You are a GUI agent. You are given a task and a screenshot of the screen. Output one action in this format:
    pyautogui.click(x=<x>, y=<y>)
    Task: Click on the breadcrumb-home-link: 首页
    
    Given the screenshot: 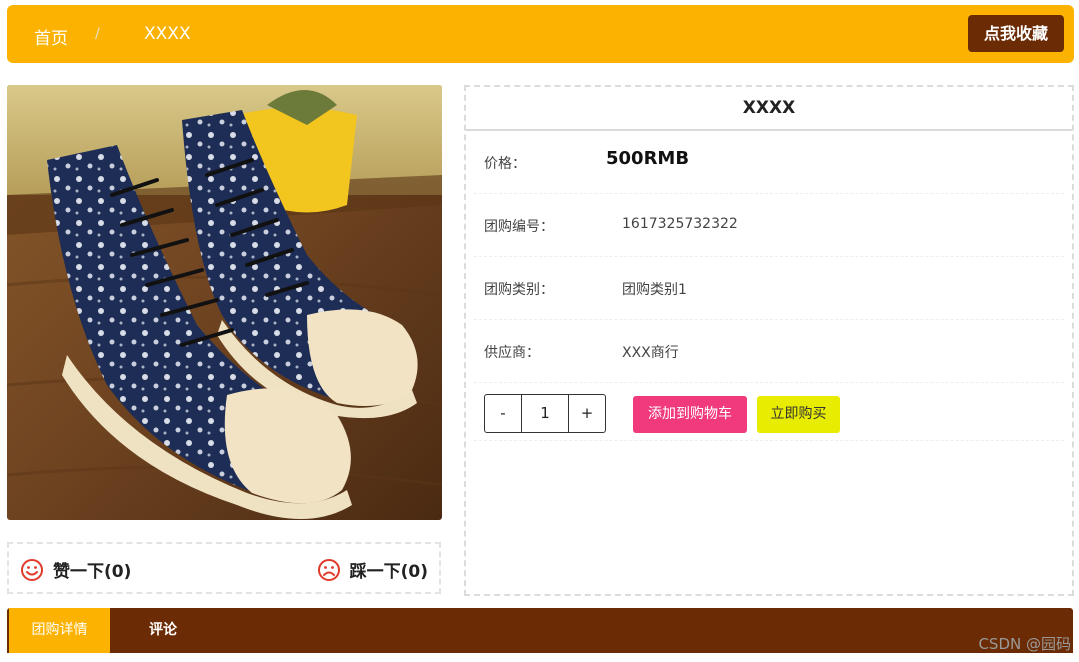 What is the action you would take?
    pyautogui.click(x=51, y=36)
    